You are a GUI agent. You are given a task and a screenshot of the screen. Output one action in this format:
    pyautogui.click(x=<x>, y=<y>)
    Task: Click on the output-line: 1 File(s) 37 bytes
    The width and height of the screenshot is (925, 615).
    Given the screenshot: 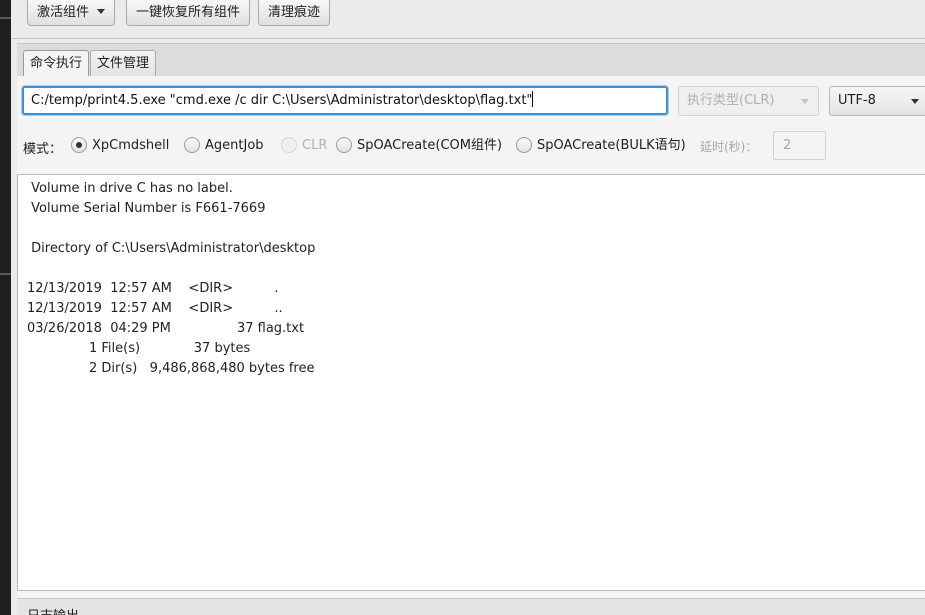 What is the action you would take?
    pyautogui.click(x=139, y=348)
    